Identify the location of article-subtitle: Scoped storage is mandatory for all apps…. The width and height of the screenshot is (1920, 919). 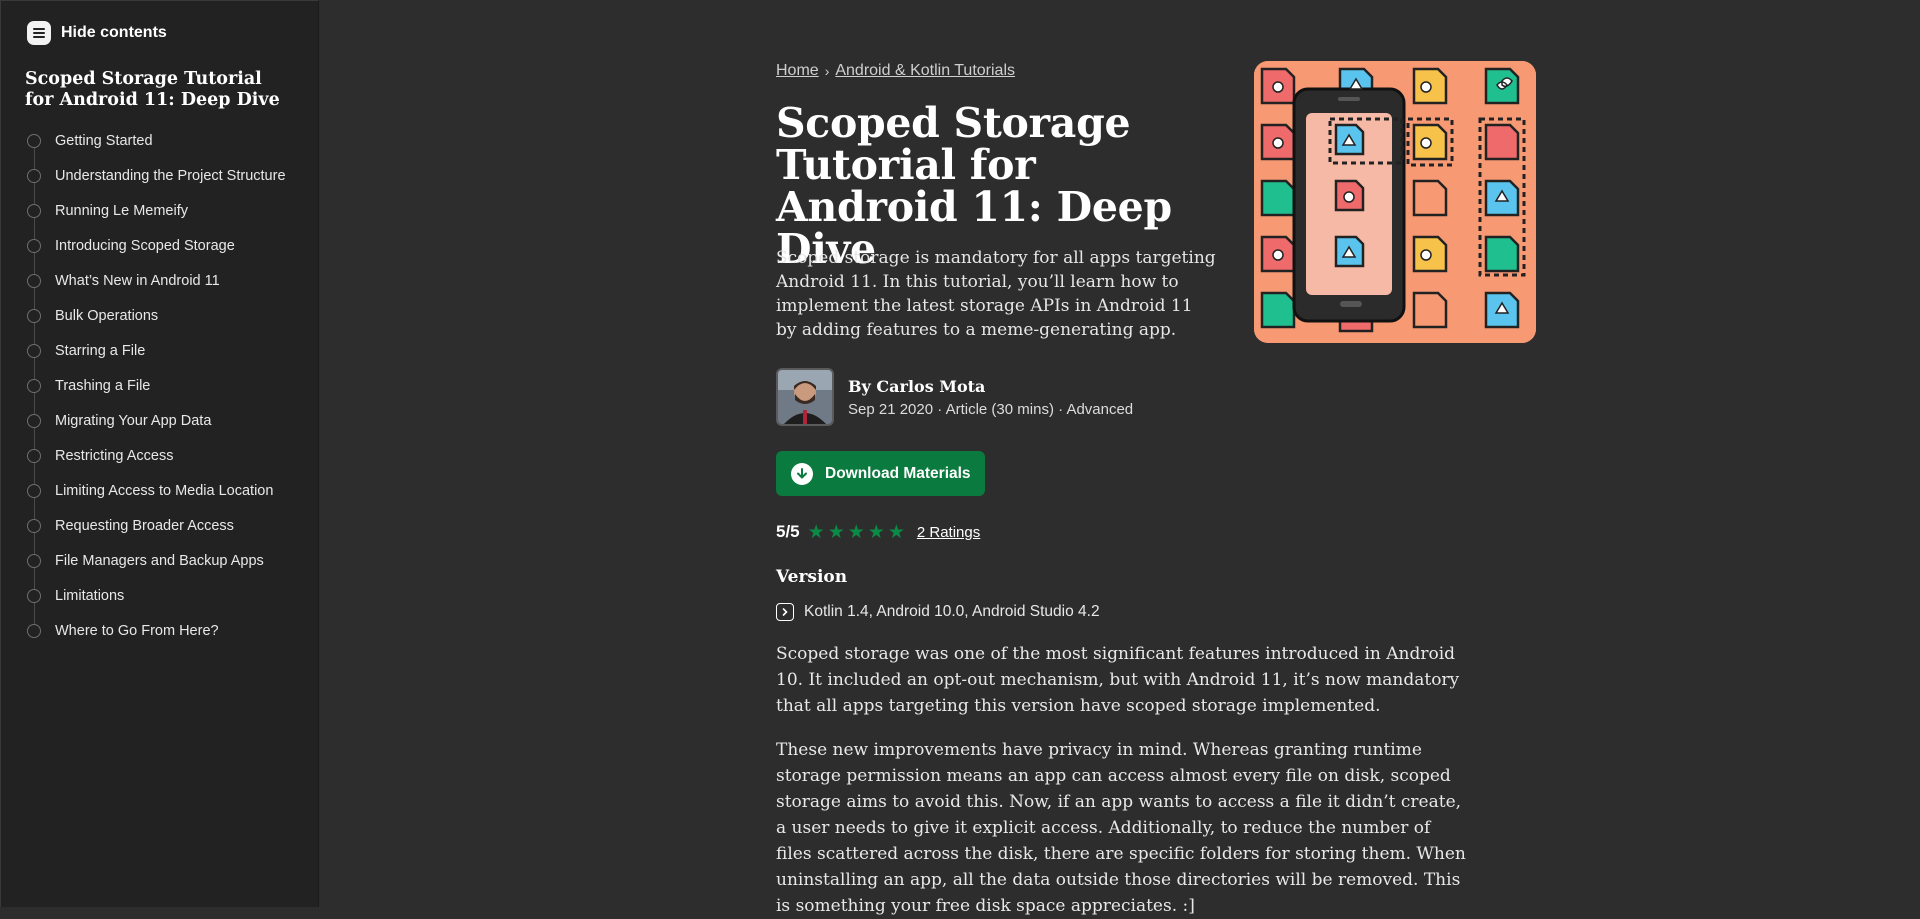
(996, 294).